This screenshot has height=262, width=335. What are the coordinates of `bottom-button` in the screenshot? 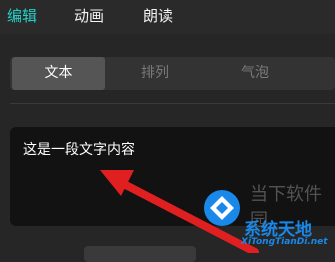 It's located at (140, 254).